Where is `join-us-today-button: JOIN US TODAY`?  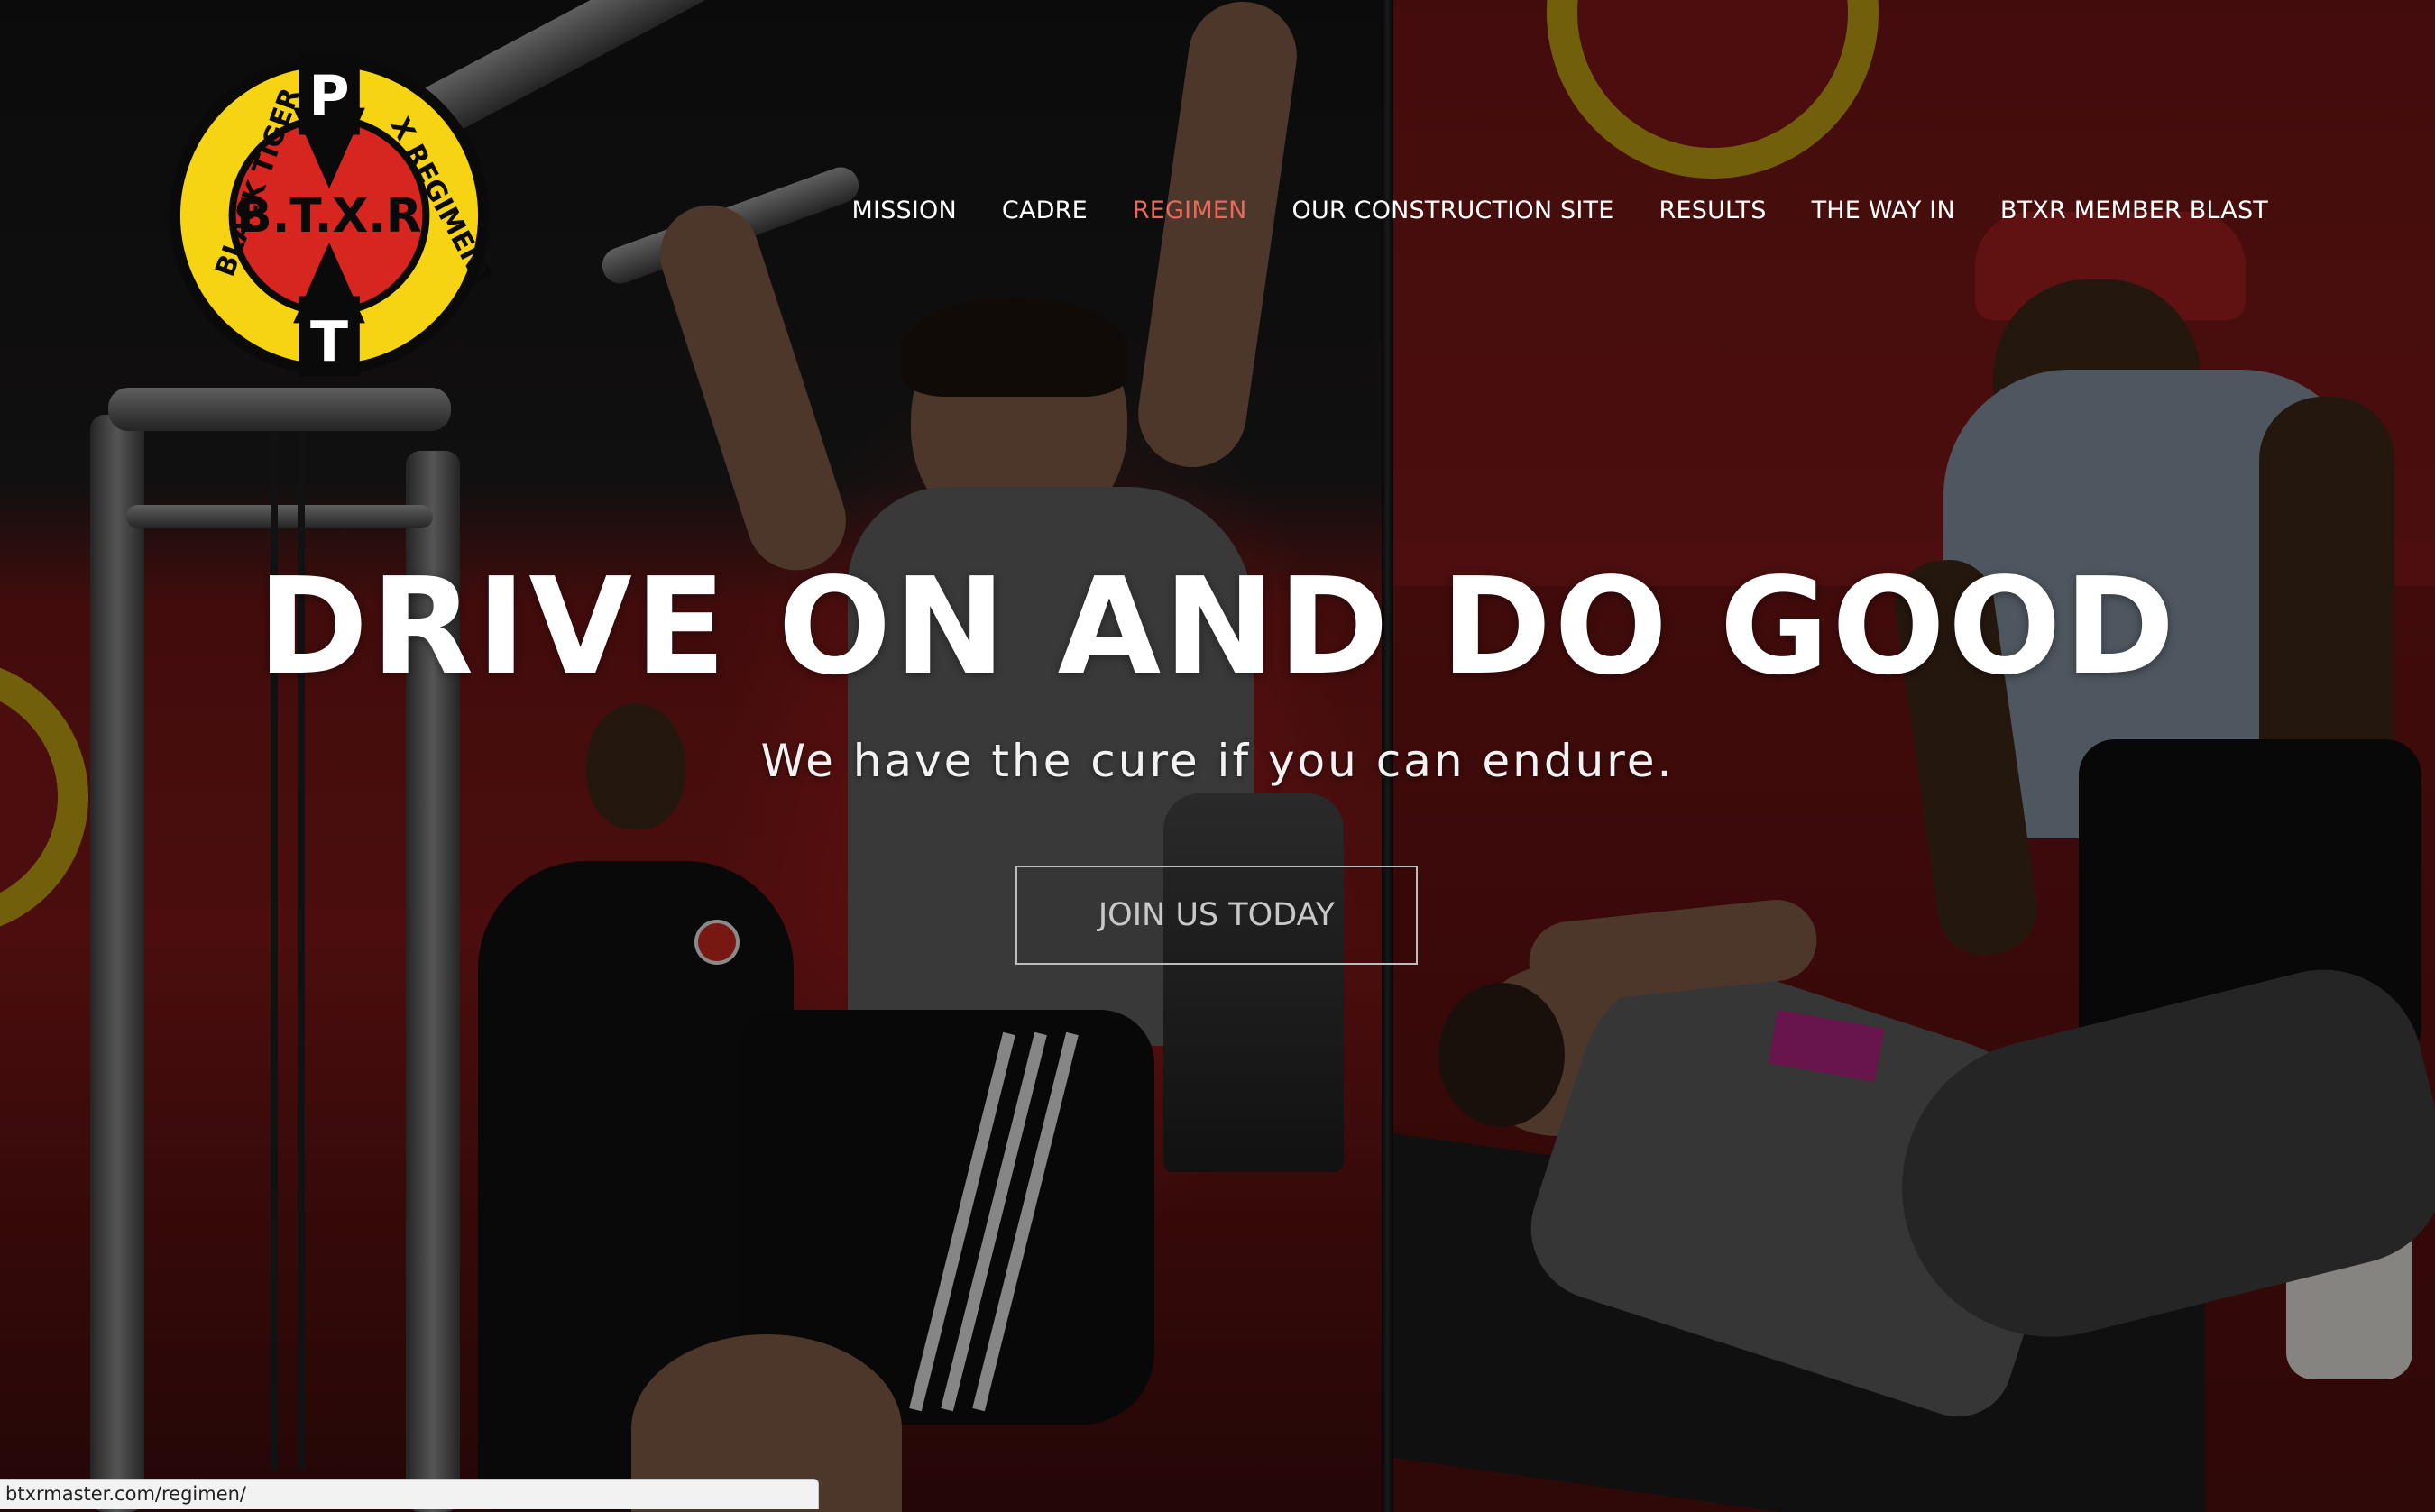 join-us-today-button: JOIN US TODAY is located at coordinates (1217, 915).